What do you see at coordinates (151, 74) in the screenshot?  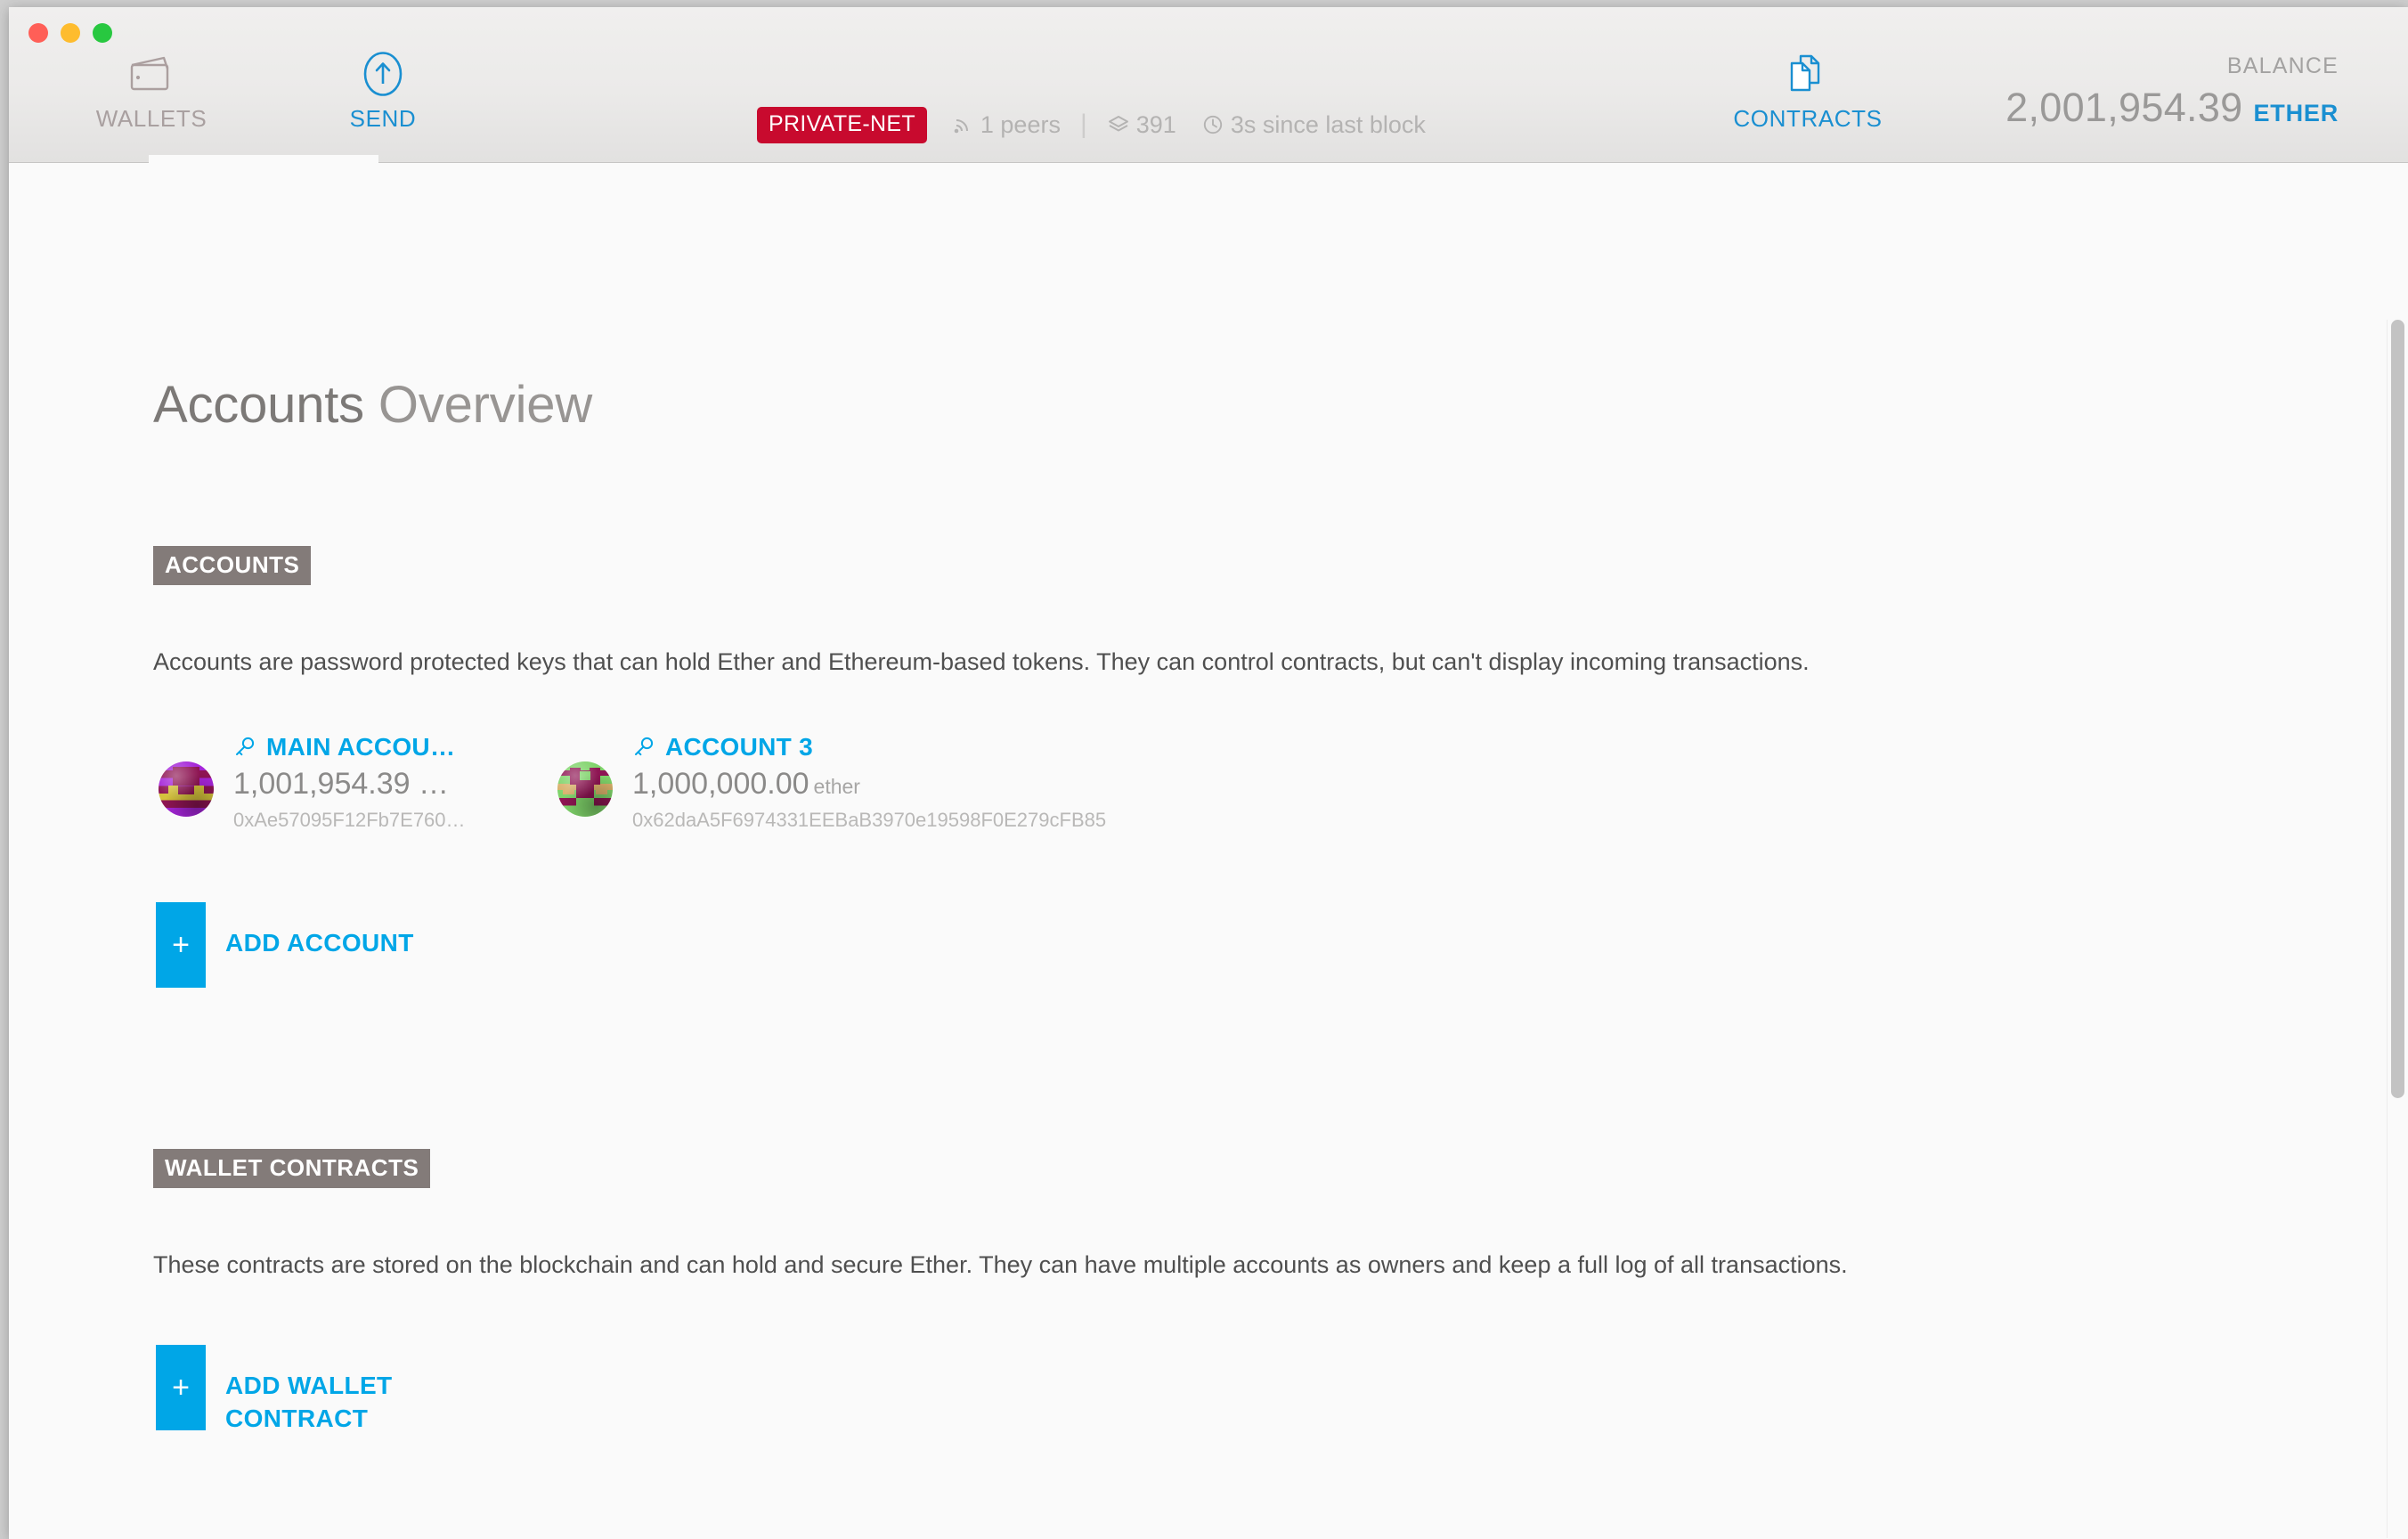 I see `wallet-icon` at bounding box center [151, 74].